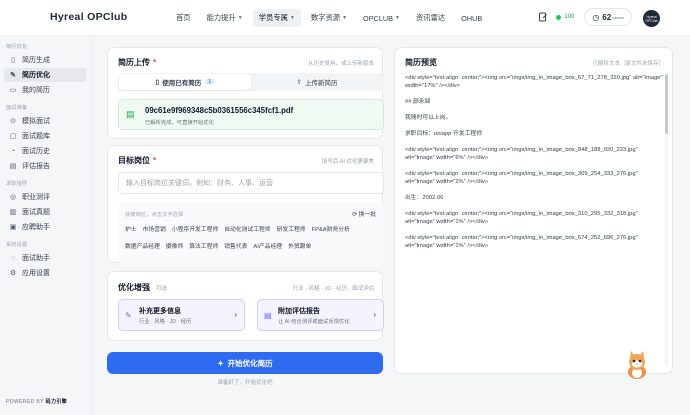 The image size is (690, 415). I want to click on add-more-info-button: ✎ 补充更多信息 行业 · 风格 · JD · 经历 ›, so click(181, 315).